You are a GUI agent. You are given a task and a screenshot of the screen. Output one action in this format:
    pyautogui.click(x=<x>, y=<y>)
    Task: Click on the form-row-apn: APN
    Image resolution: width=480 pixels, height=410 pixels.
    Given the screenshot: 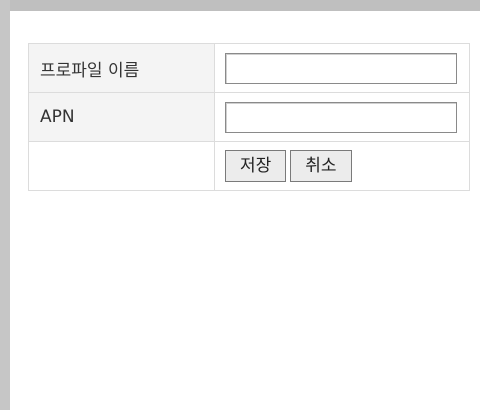 What is the action you would take?
    pyautogui.click(x=249, y=117)
    